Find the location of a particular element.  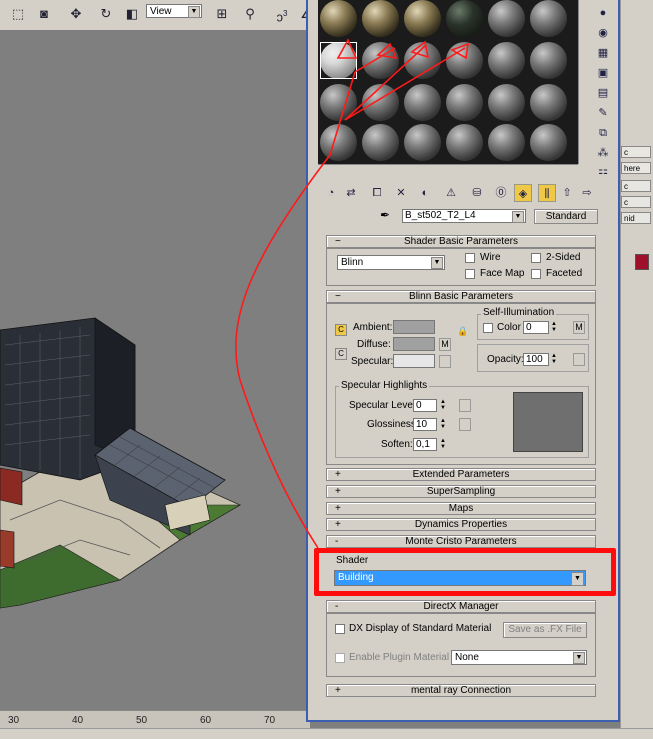

shader-basic-rollout: − Shader Basic Parameters is located at coordinates (461, 241).